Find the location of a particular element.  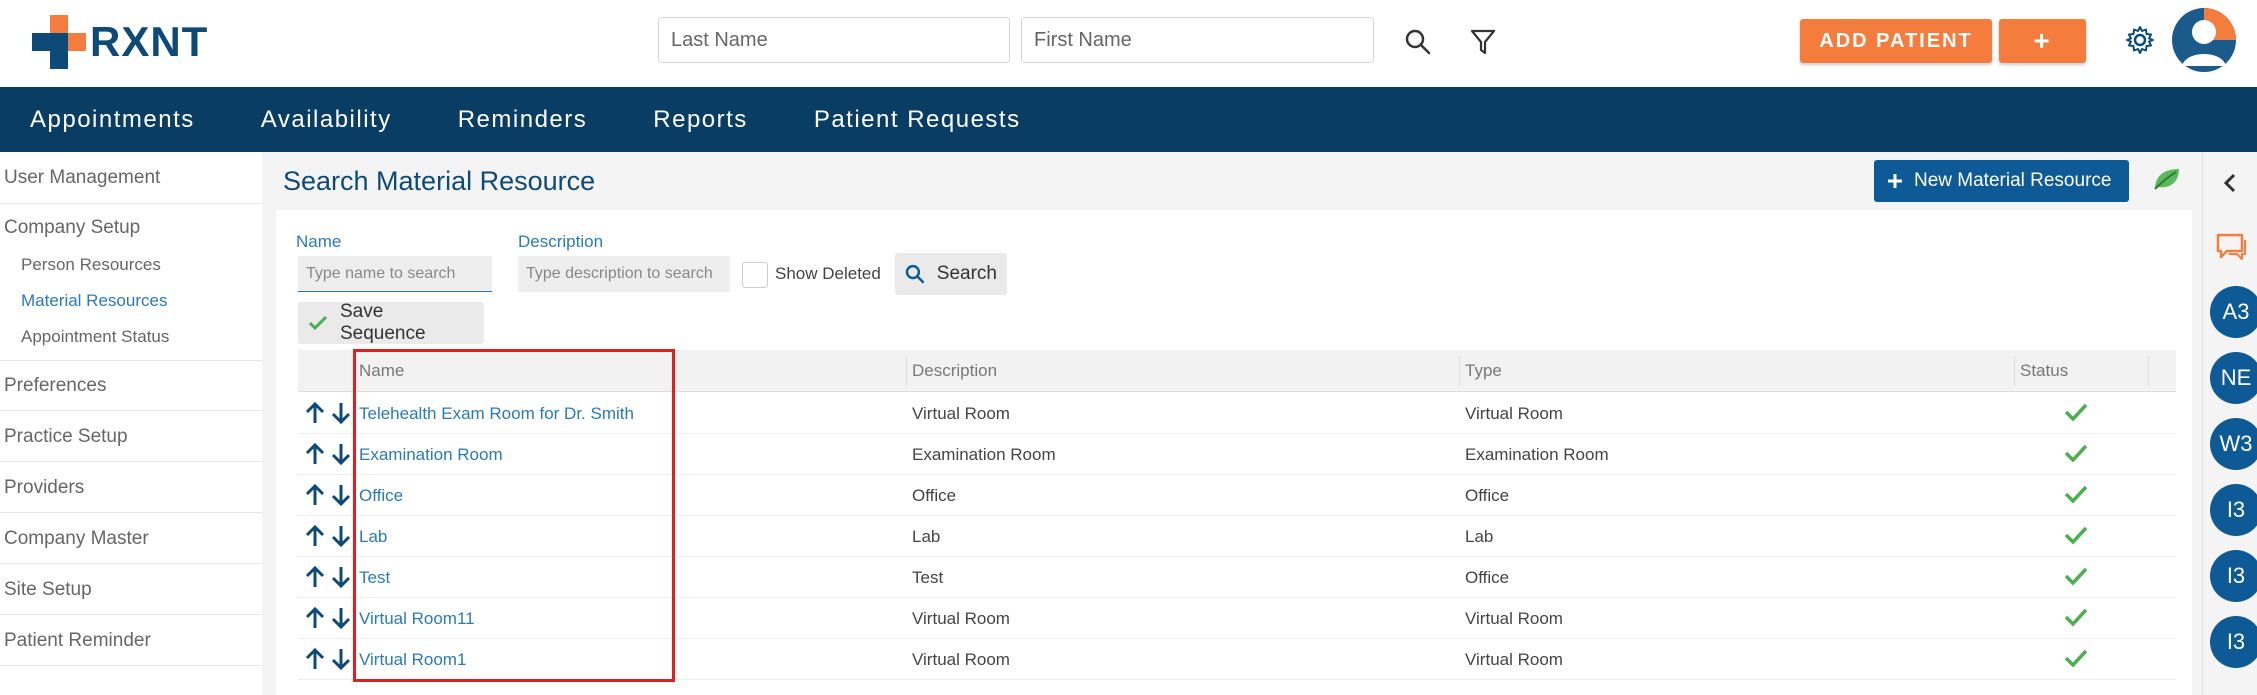

sidebar-item-practice-setup: Practice Setup is located at coordinates (66, 437).